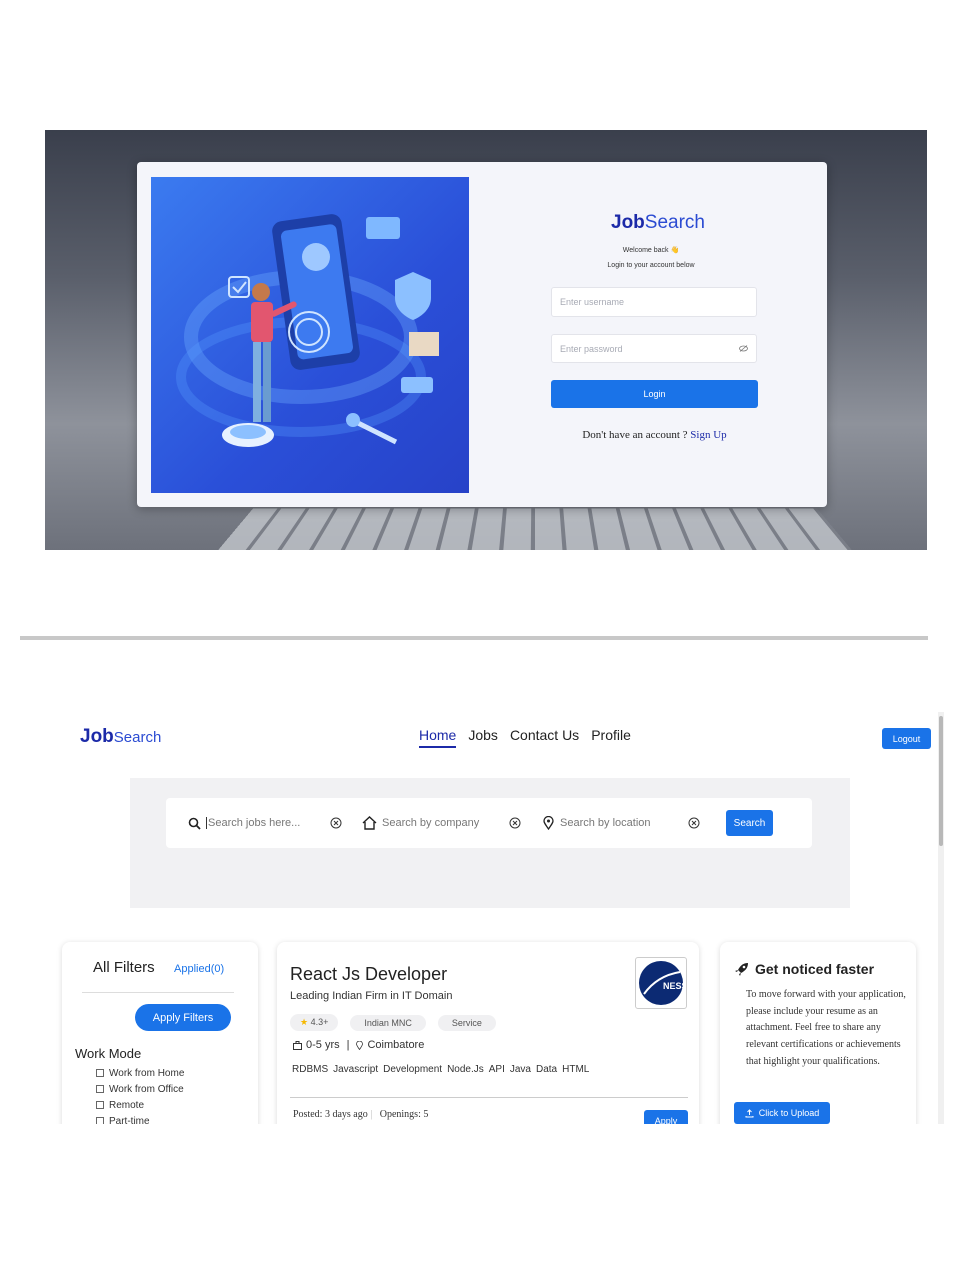 The image size is (970, 1280). What do you see at coordinates (741, 969) in the screenshot?
I see `rocket-icon` at bounding box center [741, 969].